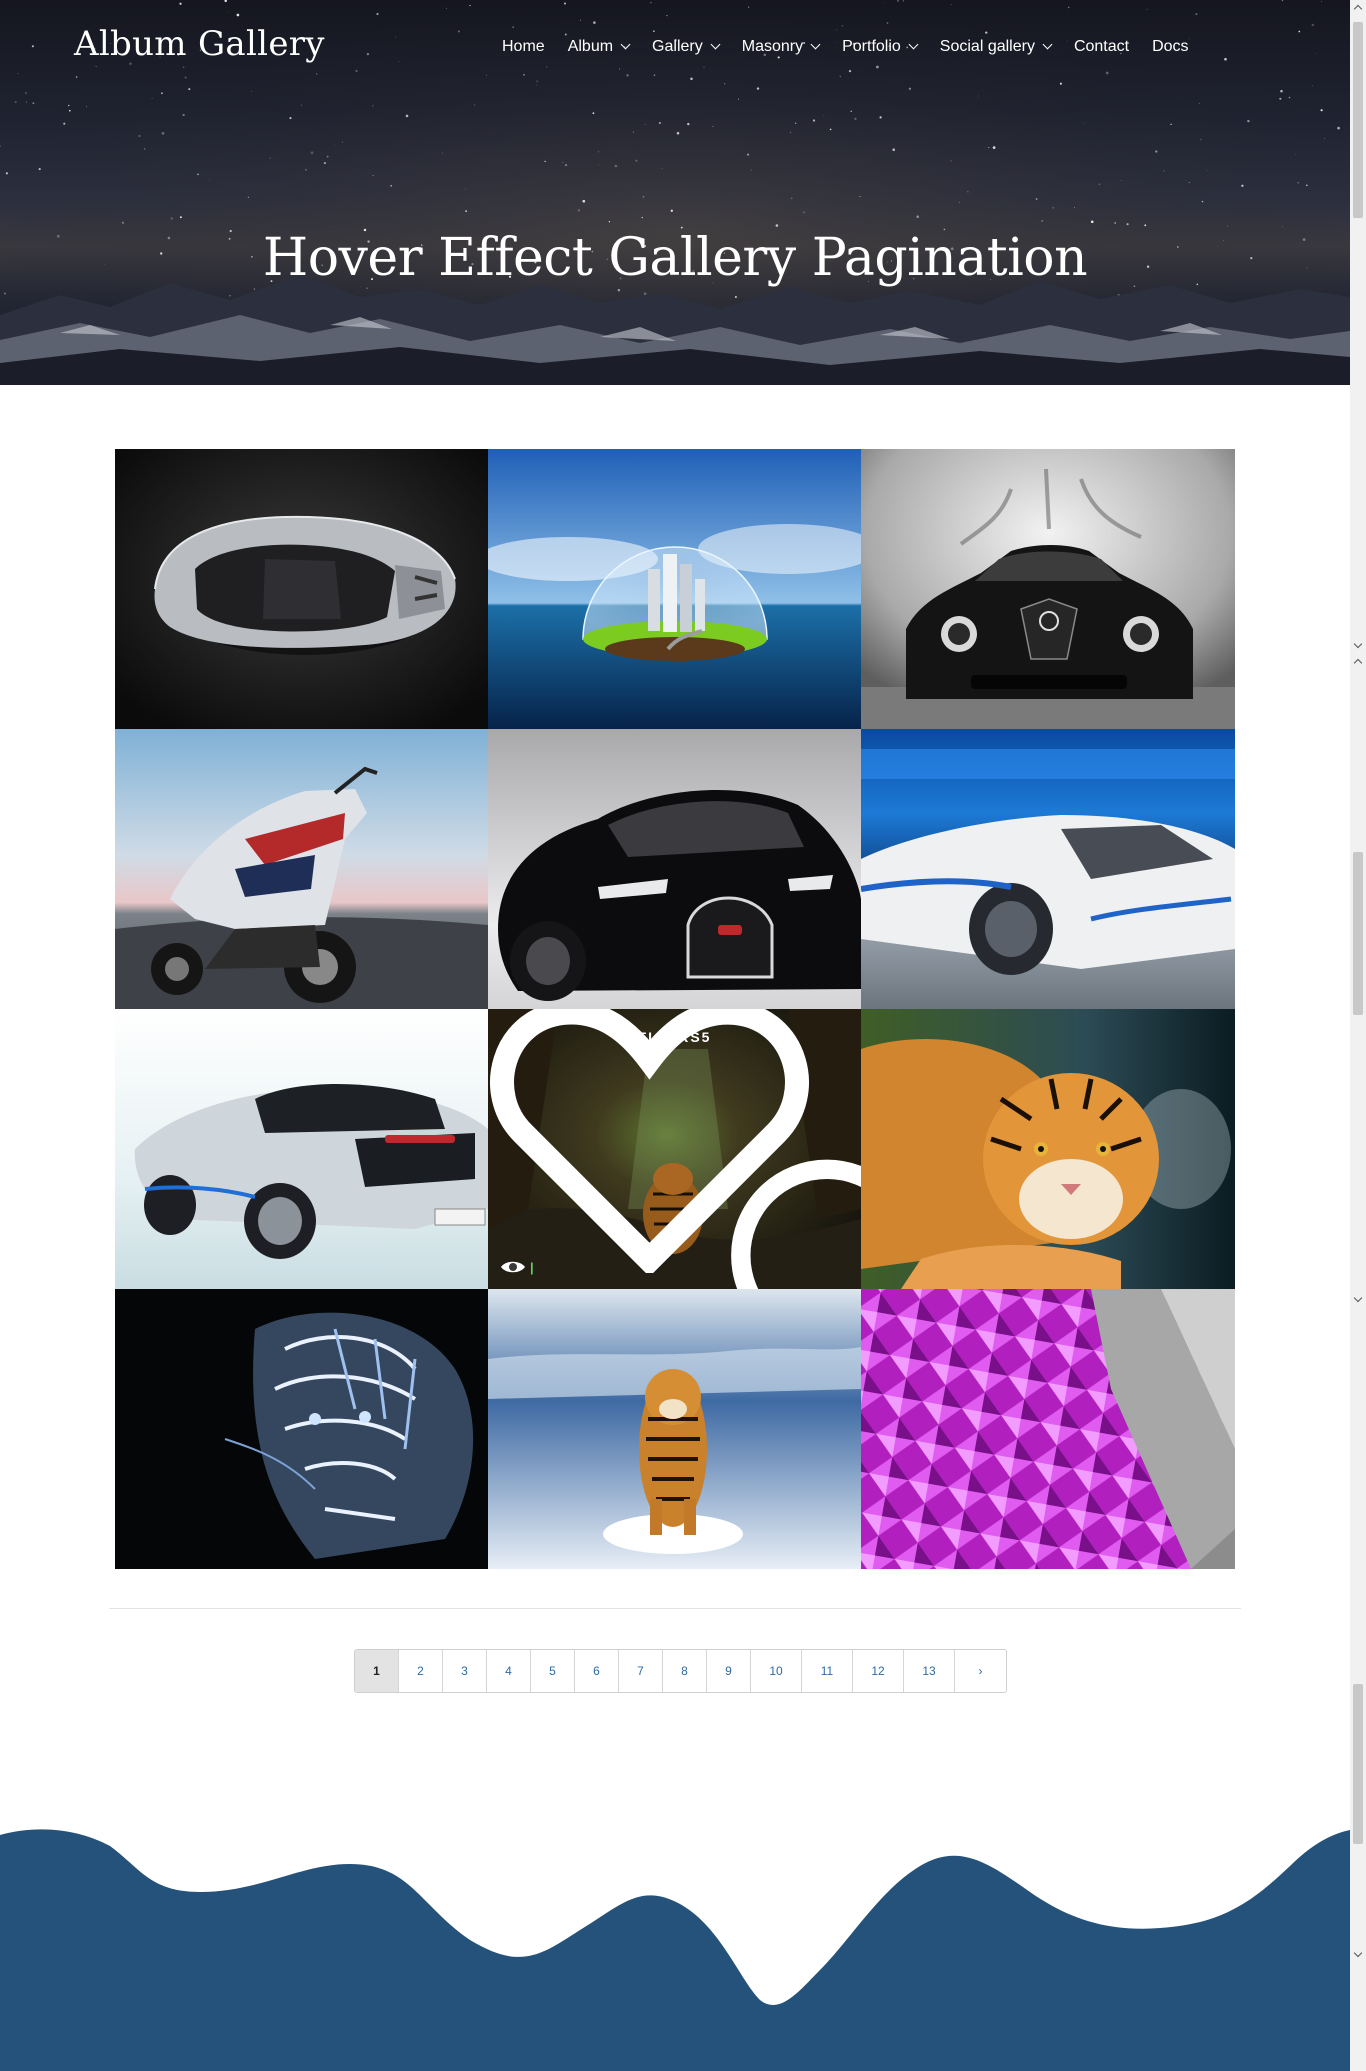  I want to click on nav-item-masonry: Masonry, so click(781, 47).